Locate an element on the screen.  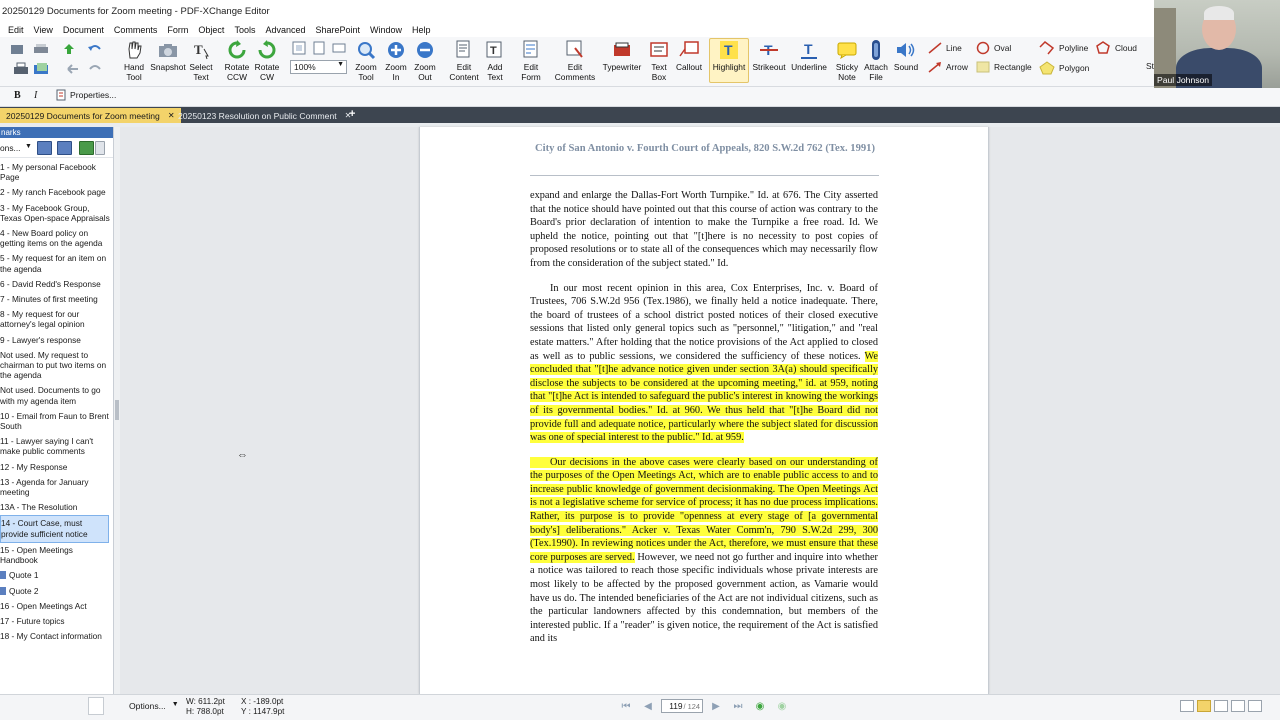
rectangle-tool: Rectangle is located at coordinates (1004, 67).